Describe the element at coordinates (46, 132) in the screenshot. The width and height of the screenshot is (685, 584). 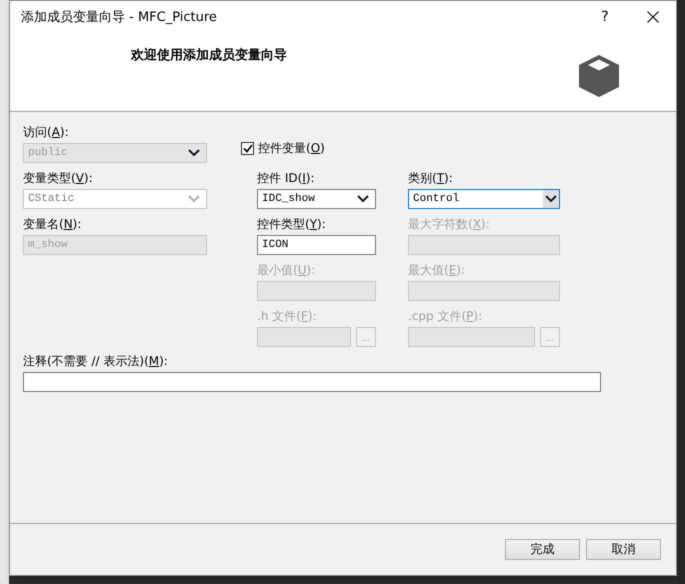
I see `field-label: 访问(A):` at that location.